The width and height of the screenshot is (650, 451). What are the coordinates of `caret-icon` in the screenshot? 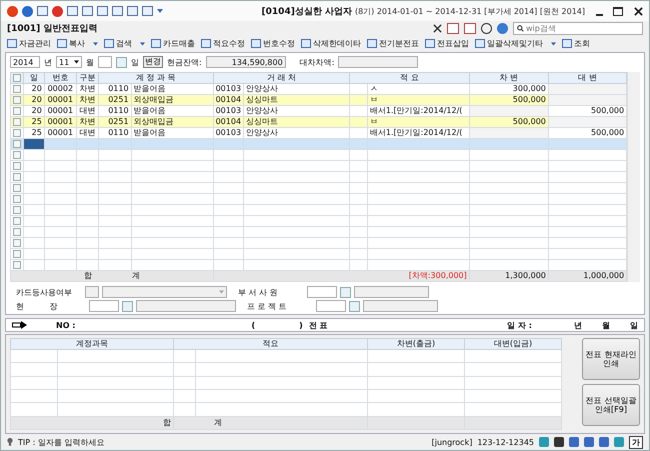 It's located at (76, 62).